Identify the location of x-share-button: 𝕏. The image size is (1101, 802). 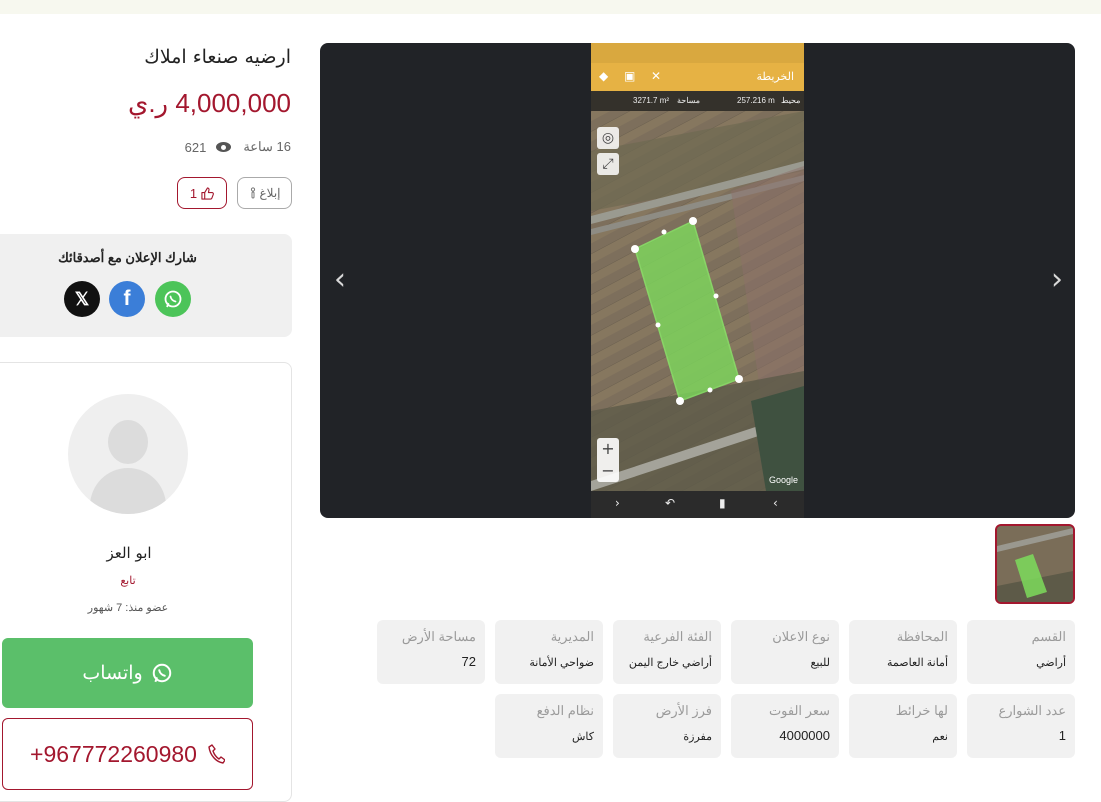
(82, 299).